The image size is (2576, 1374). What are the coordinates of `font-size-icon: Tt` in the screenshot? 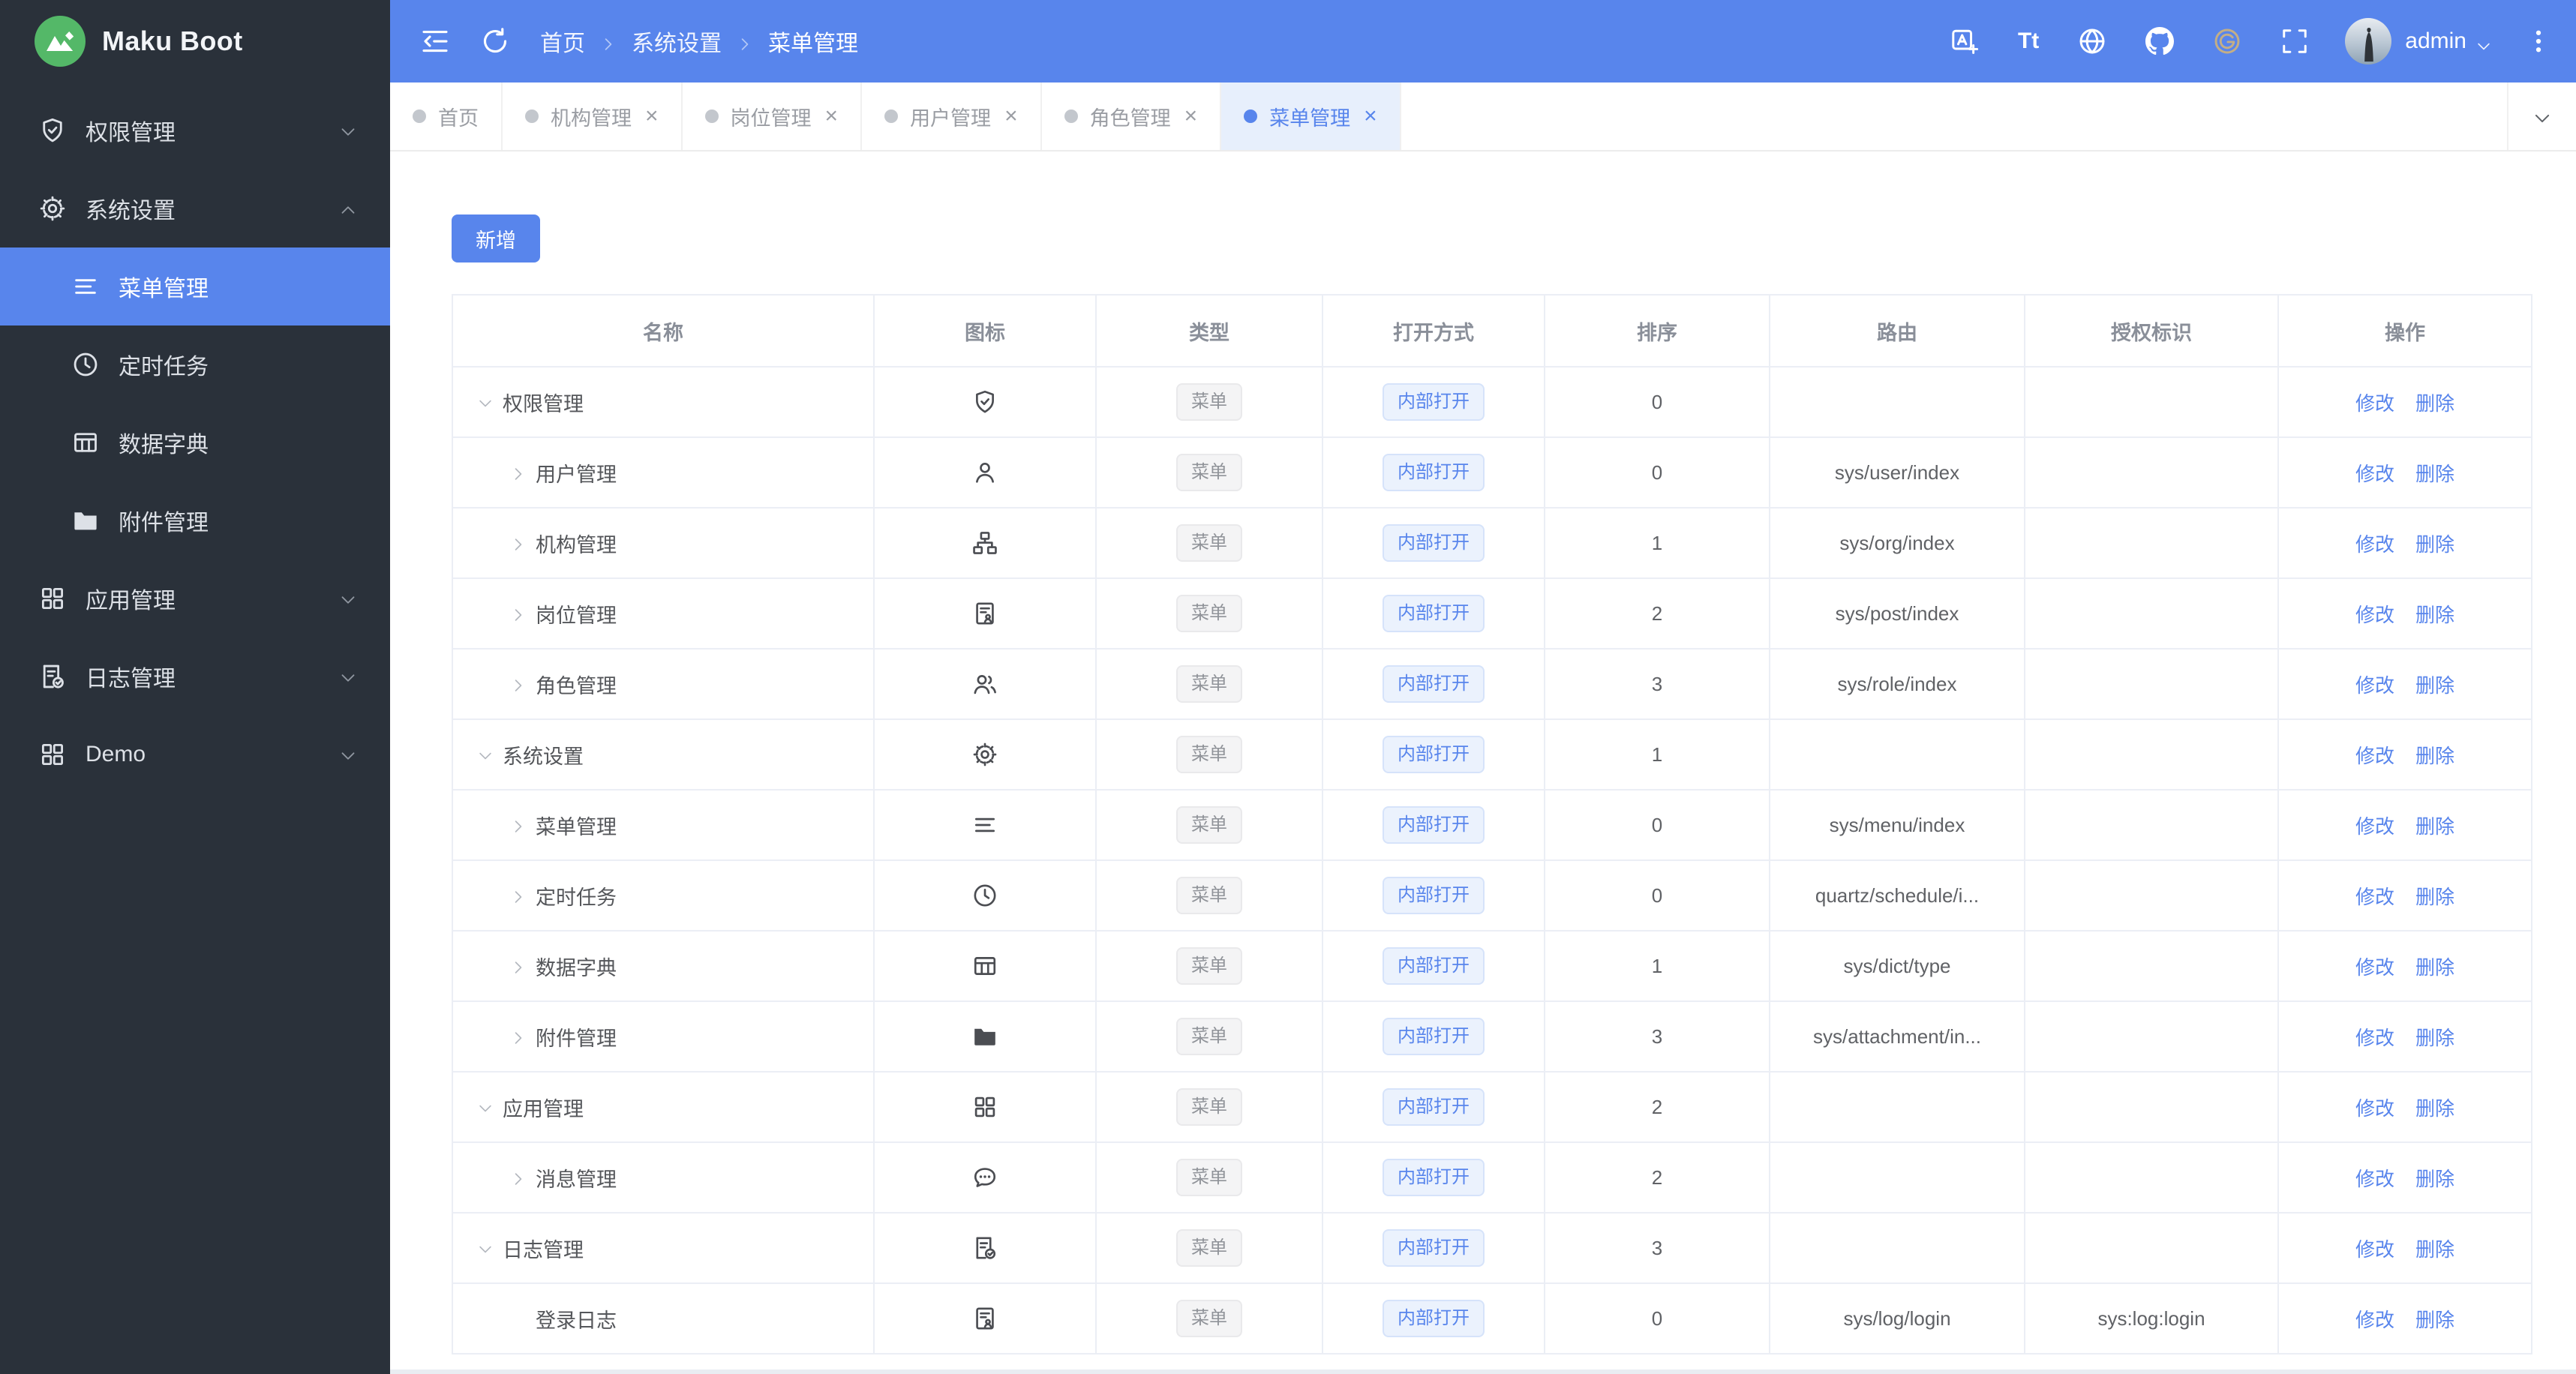 It's located at (2028, 41).